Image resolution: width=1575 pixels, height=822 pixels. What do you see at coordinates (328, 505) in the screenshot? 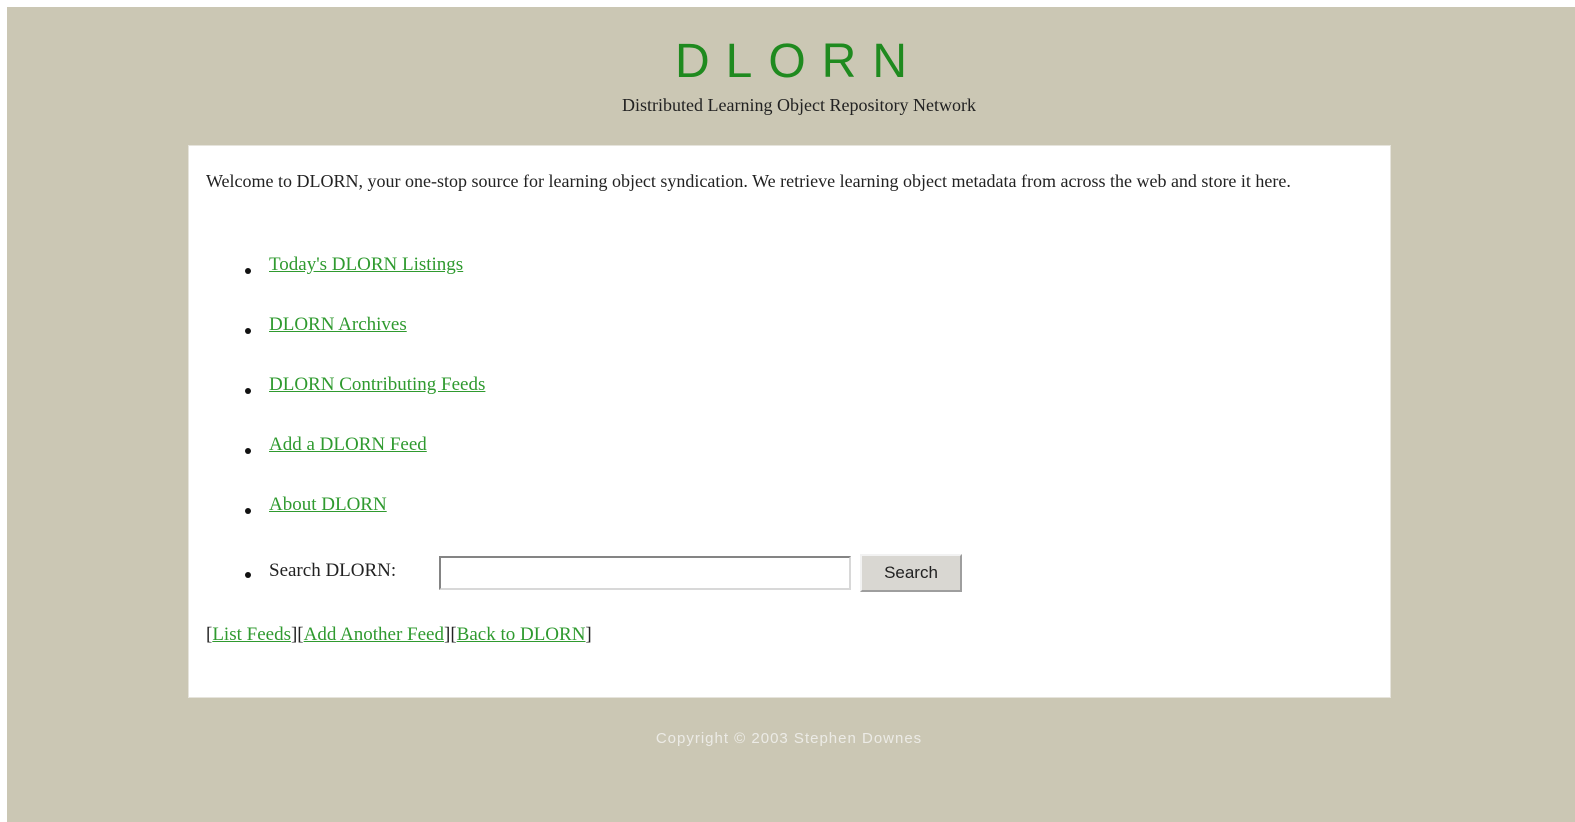
I see `about-link: About DLORN` at bounding box center [328, 505].